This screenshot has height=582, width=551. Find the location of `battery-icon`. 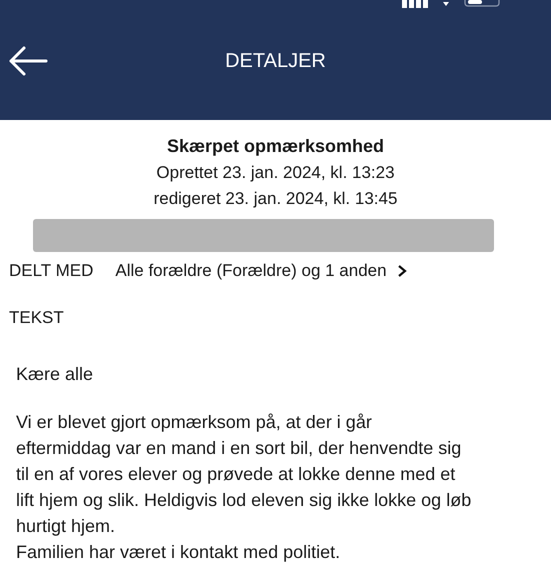

battery-icon is located at coordinates (482, 3).